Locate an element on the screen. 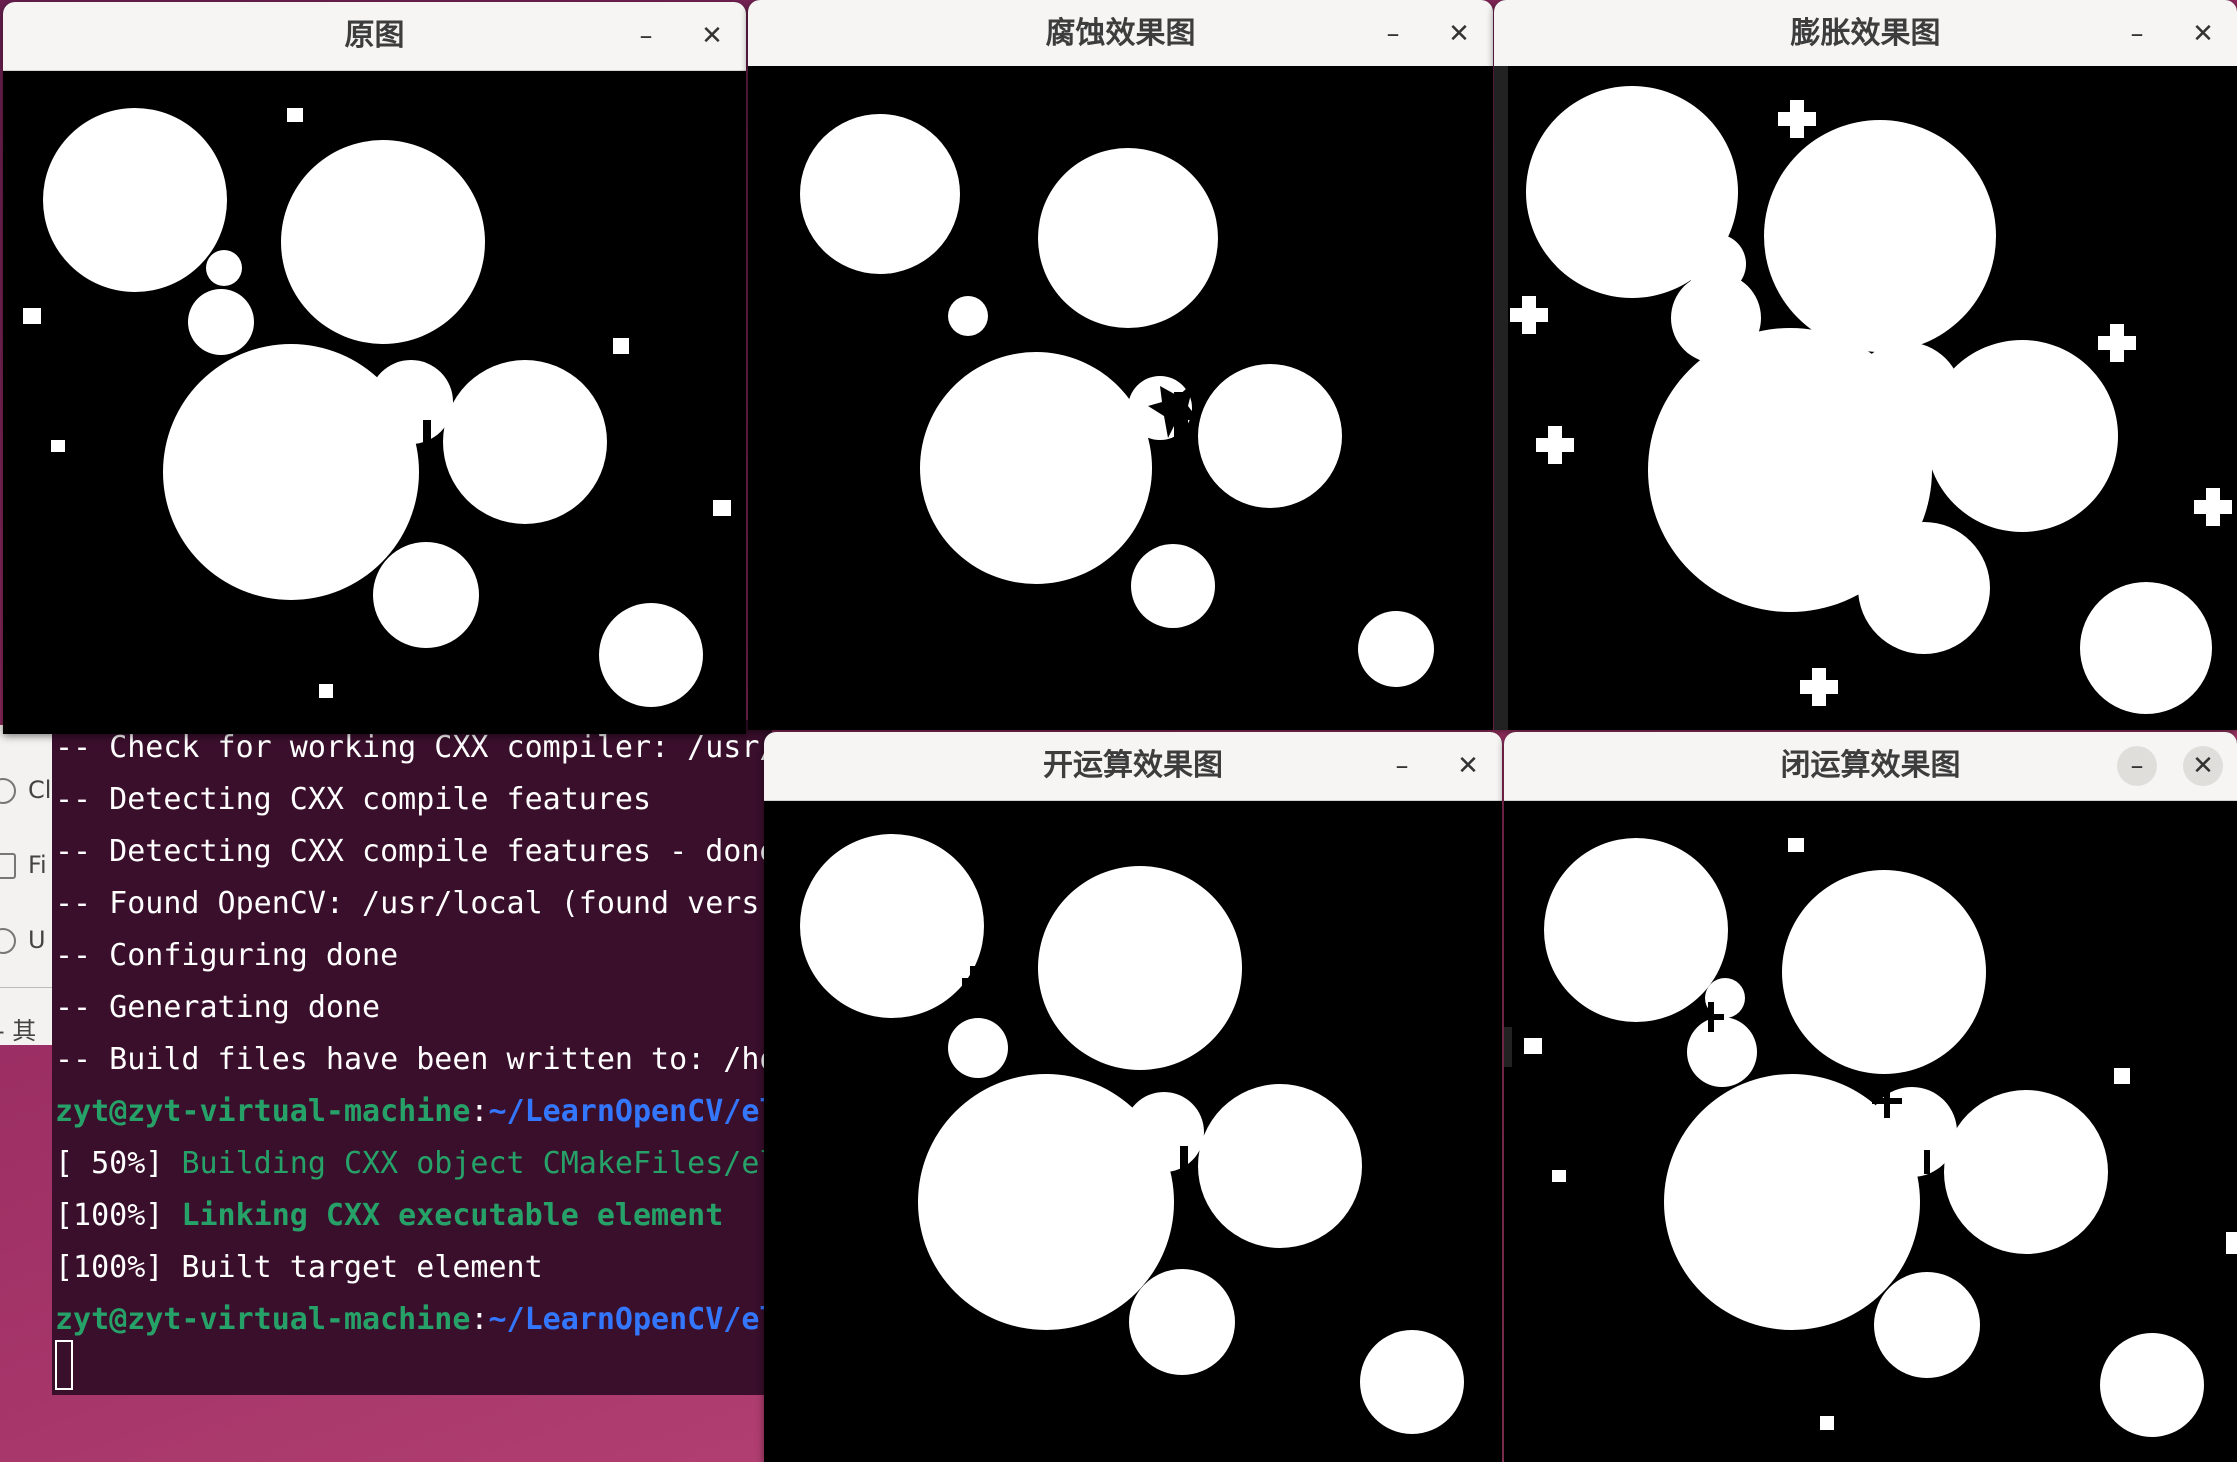  build-progress: [ 50%] is located at coordinates (118, 1163).